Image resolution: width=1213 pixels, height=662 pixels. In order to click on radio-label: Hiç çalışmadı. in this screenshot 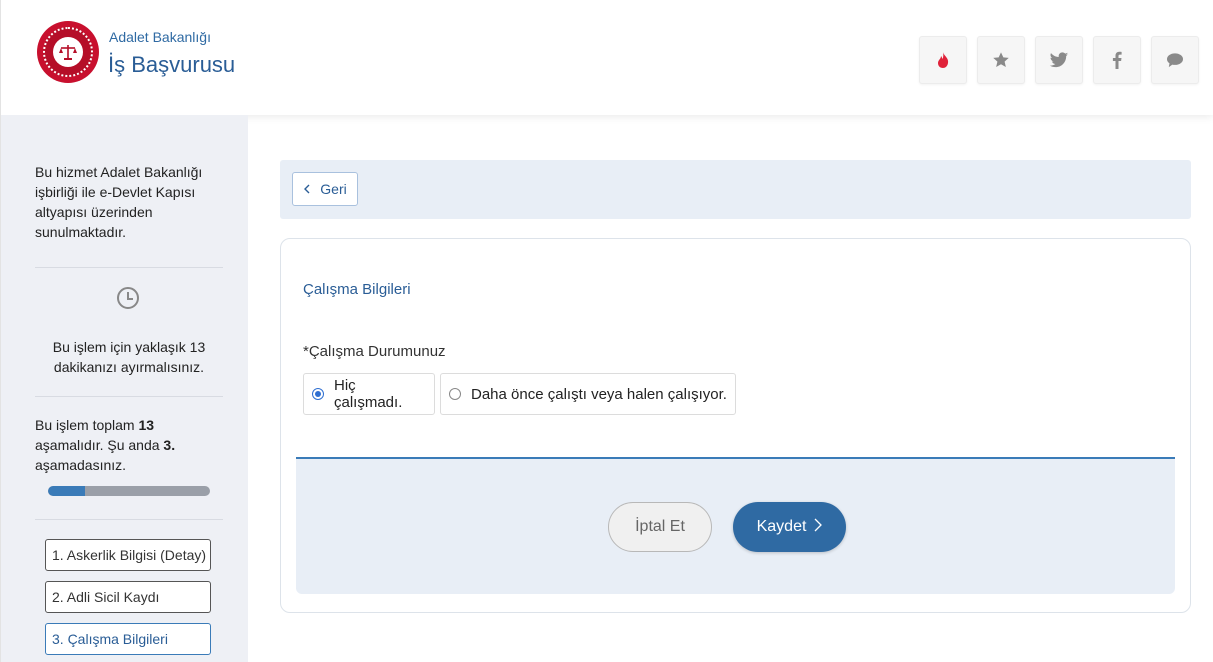, I will do `click(368, 394)`.